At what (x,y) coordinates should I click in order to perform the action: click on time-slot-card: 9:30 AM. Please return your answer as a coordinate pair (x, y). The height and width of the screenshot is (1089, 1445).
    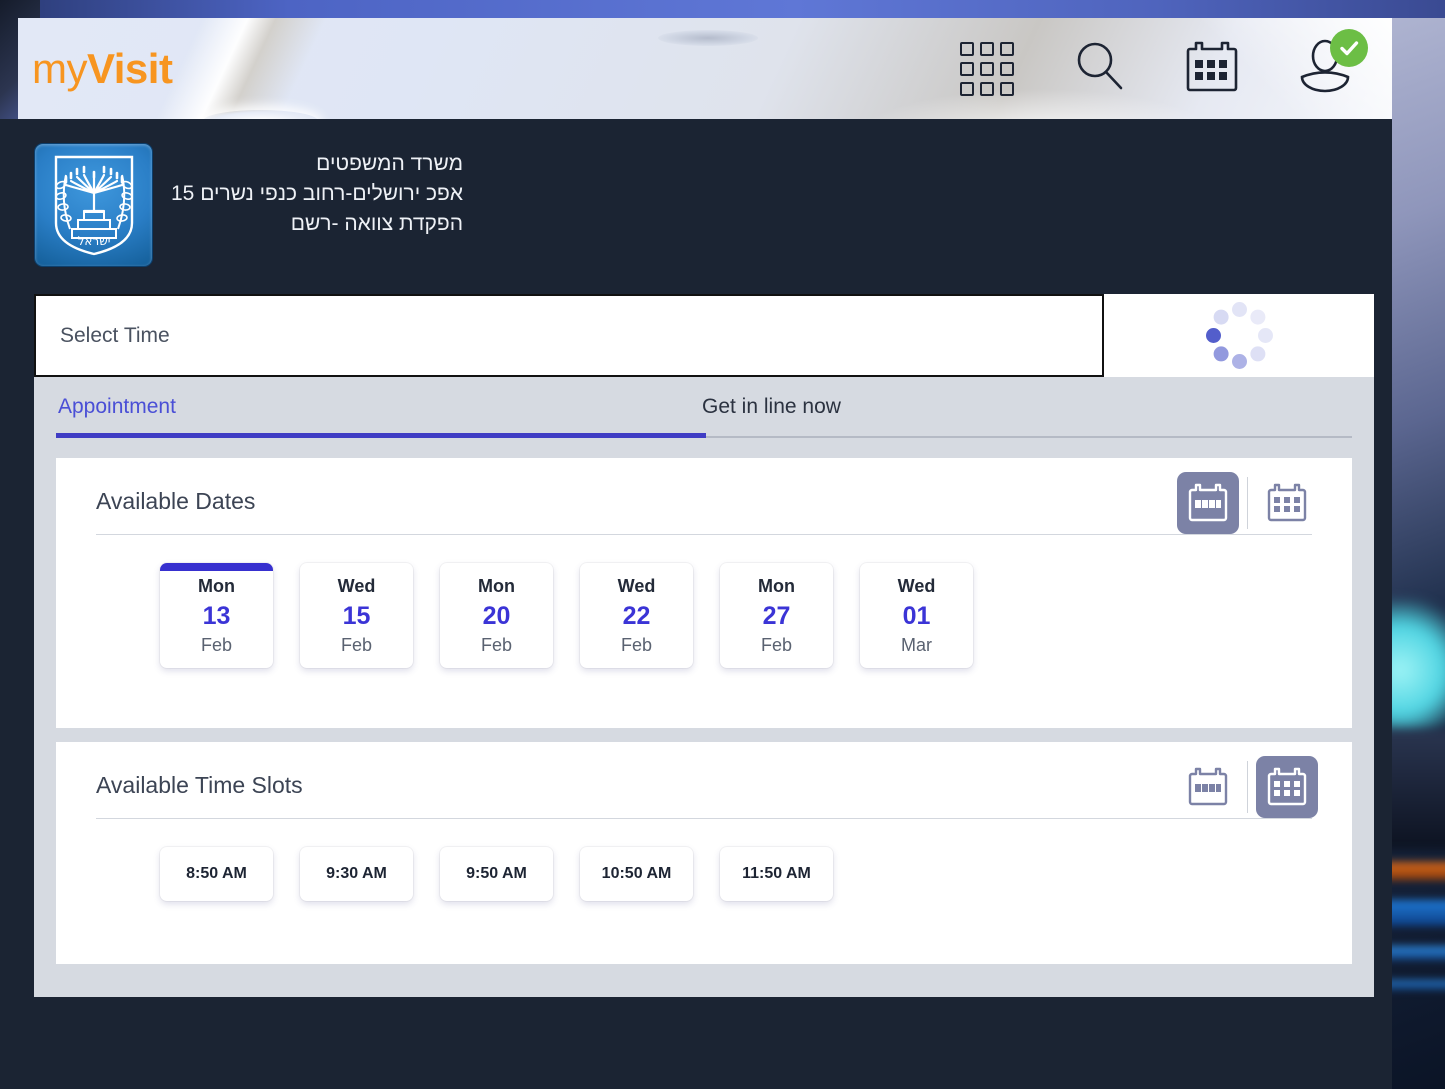
    Looking at the image, I should click on (356, 874).